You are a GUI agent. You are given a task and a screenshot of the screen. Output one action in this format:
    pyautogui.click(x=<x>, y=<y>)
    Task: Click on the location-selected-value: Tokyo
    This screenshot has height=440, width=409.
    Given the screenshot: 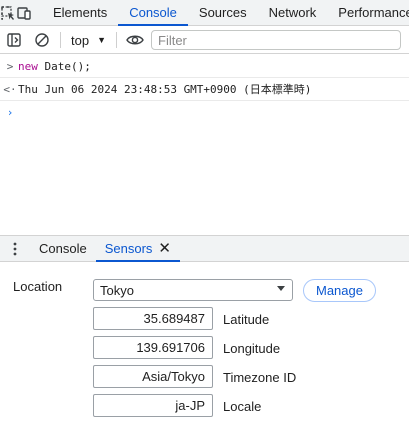 What is the action you would take?
    pyautogui.click(x=117, y=290)
    